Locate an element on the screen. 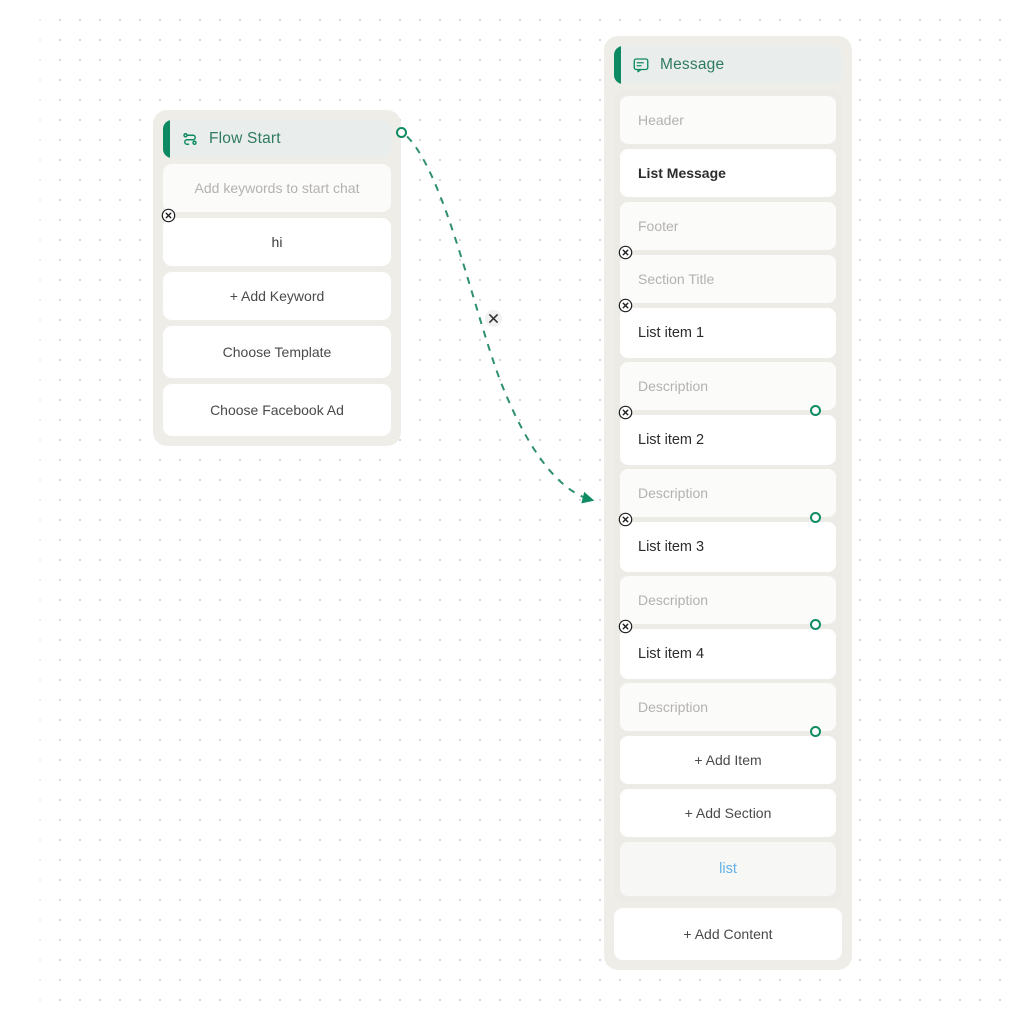 The image size is (1015, 1013). add-keyword-label: + Add Keyword is located at coordinates (277, 296).